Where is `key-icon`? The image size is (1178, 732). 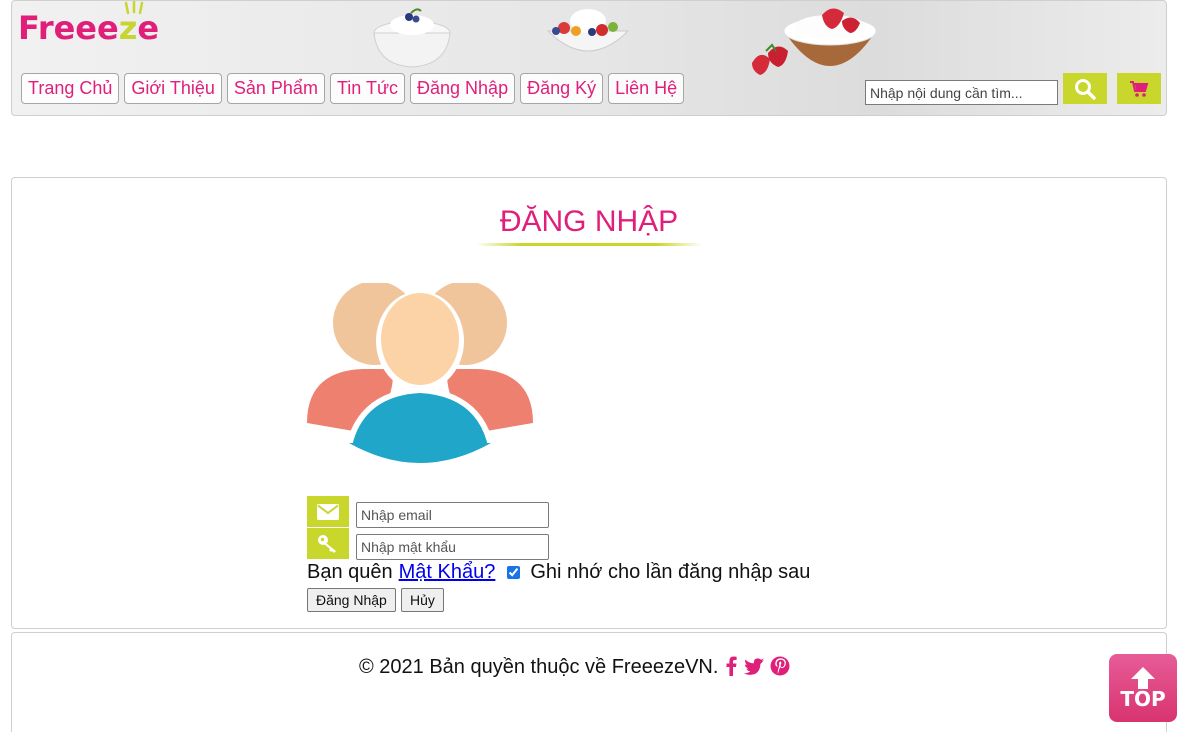 key-icon is located at coordinates (327, 543).